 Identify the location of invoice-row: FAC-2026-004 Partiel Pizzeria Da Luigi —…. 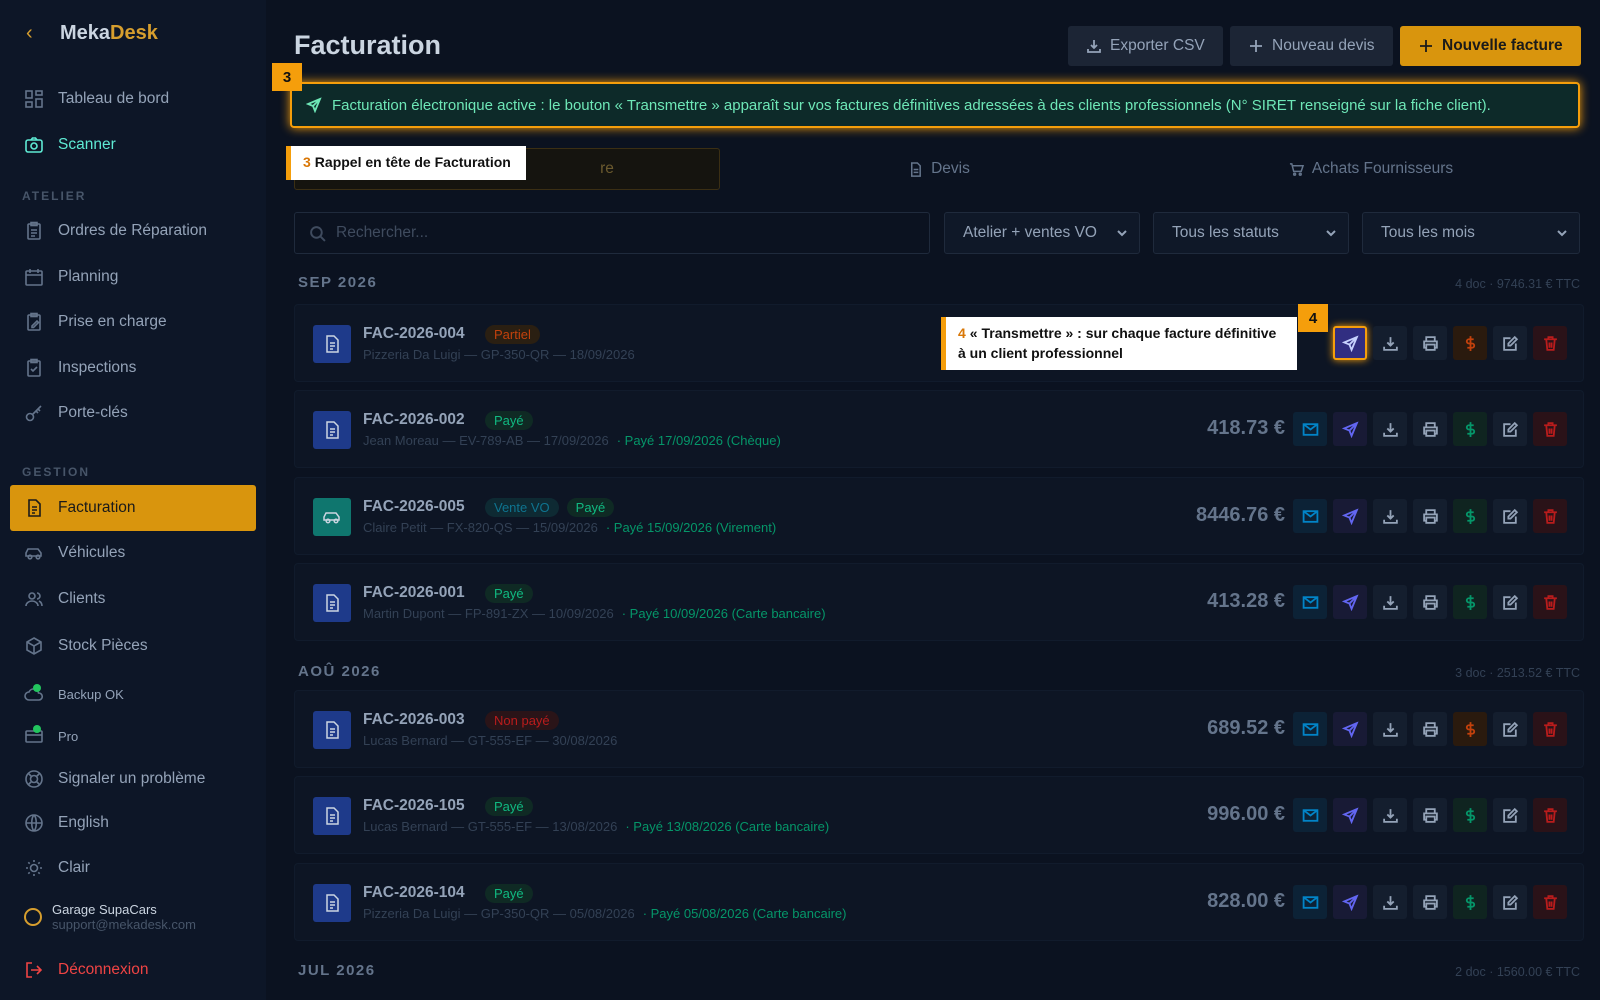
(939, 343).